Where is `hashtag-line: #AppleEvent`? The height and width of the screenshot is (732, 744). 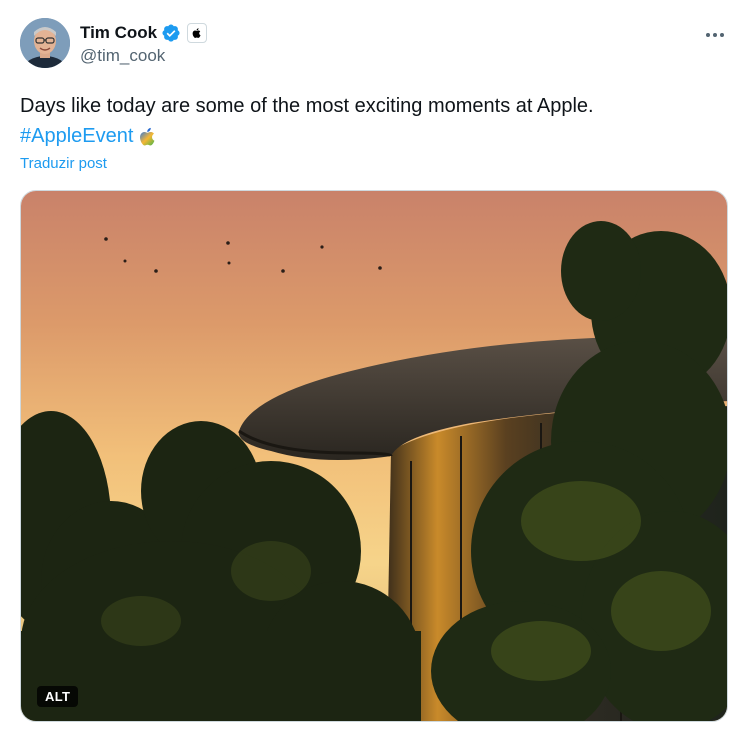
hashtag-line: #AppleEvent is located at coordinates (370, 136).